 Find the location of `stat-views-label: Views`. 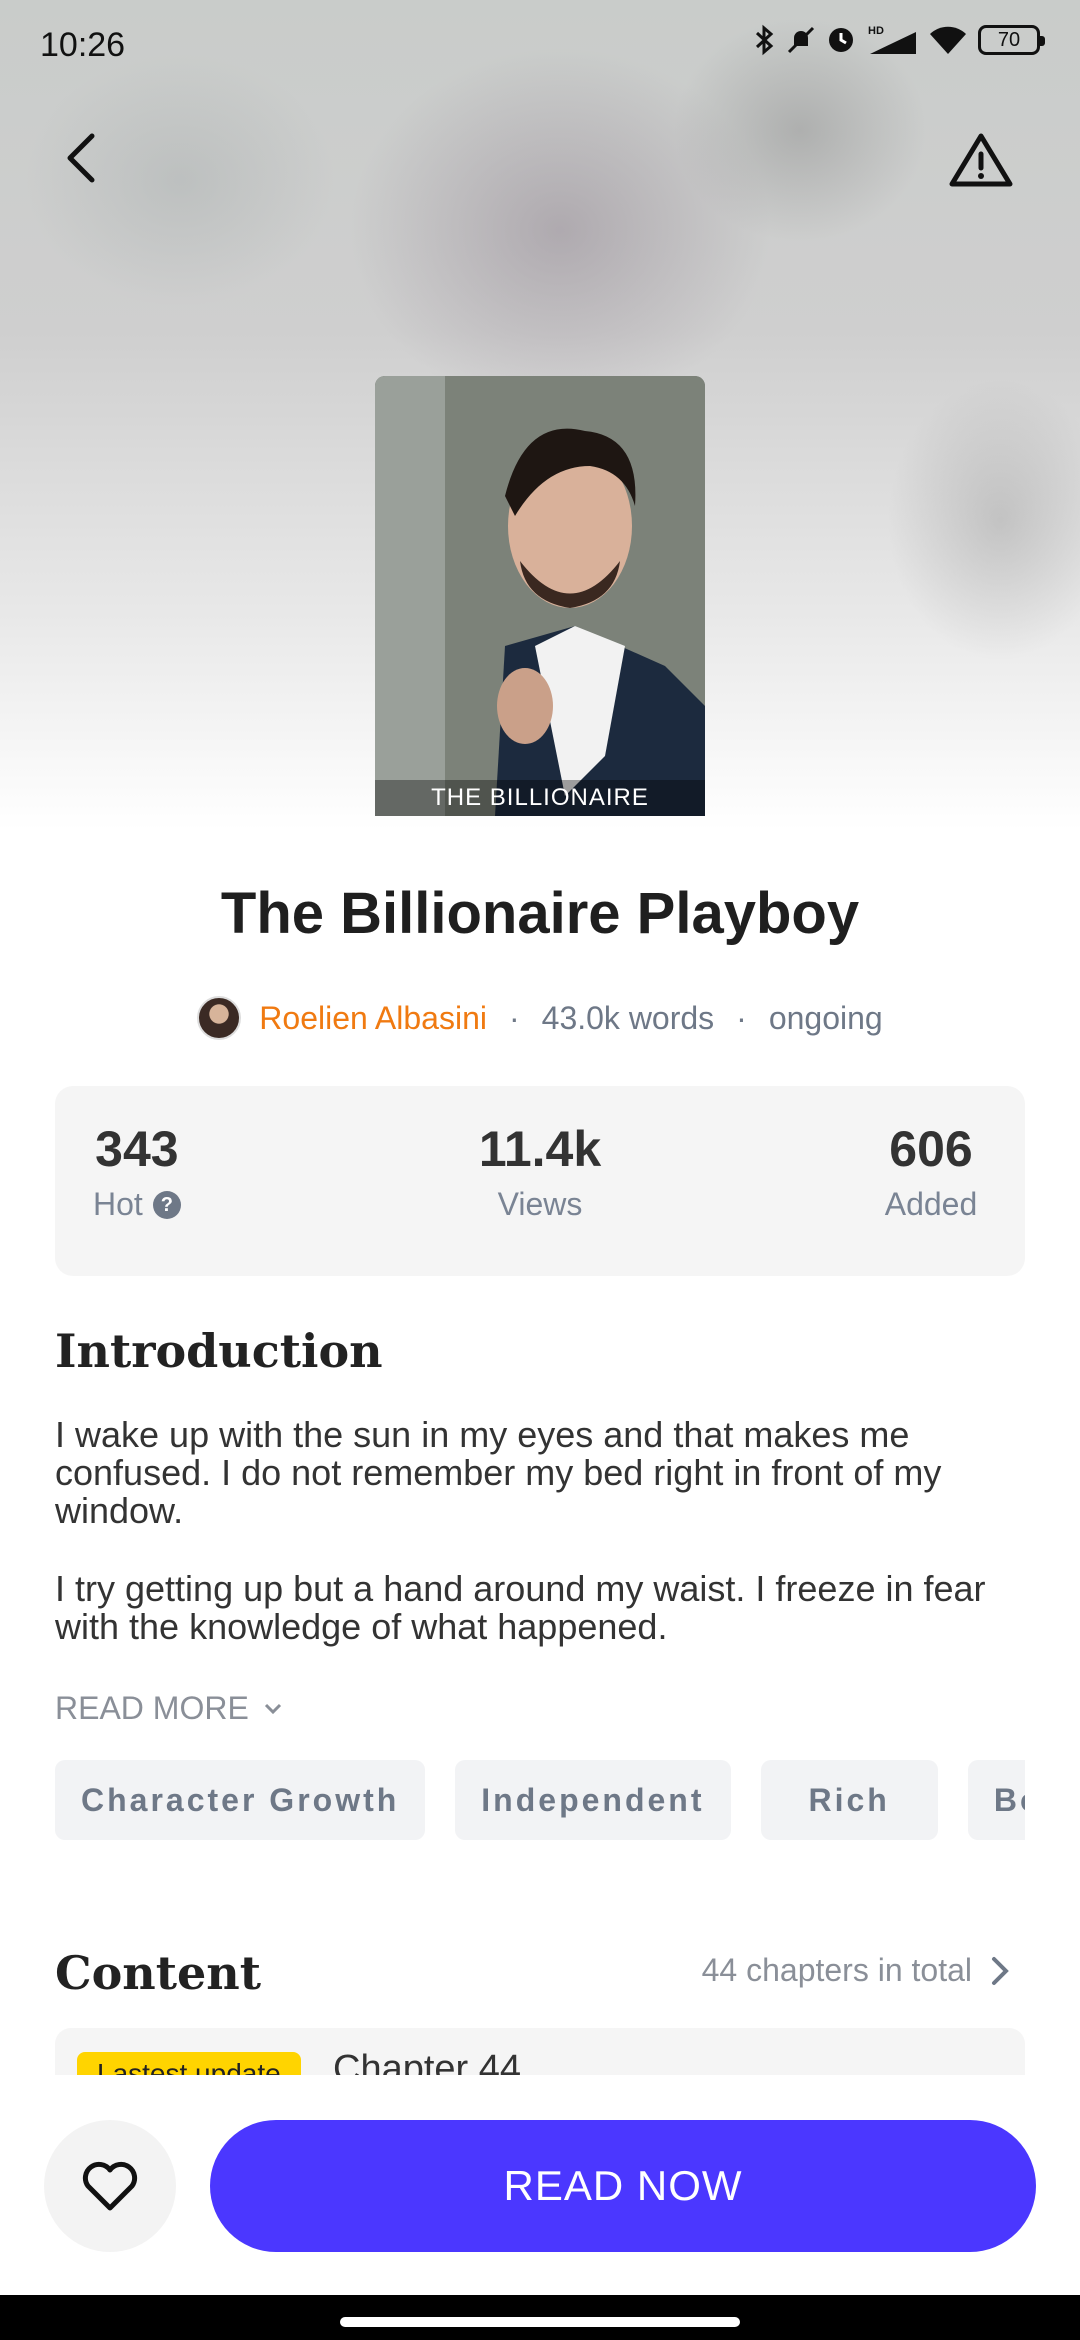

stat-views-label: Views is located at coordinates (540, 1204).